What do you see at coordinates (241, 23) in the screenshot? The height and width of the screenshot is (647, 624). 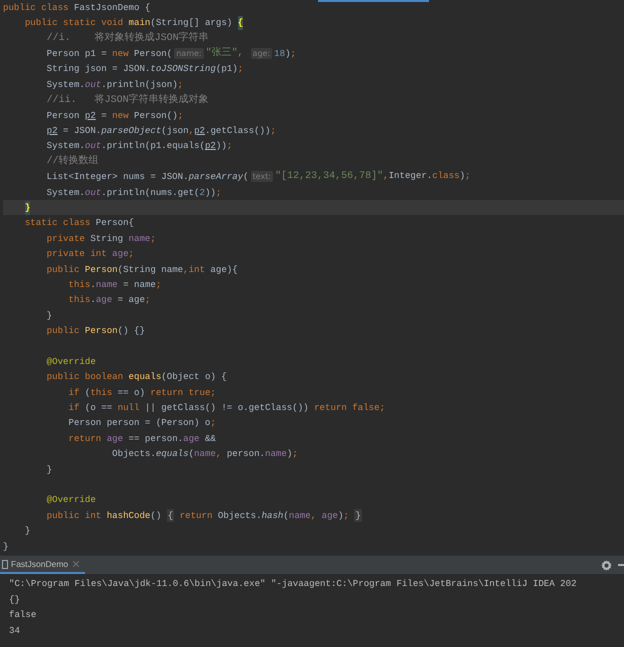 I see `matched-brace: {` at bounding box center [241, 23].